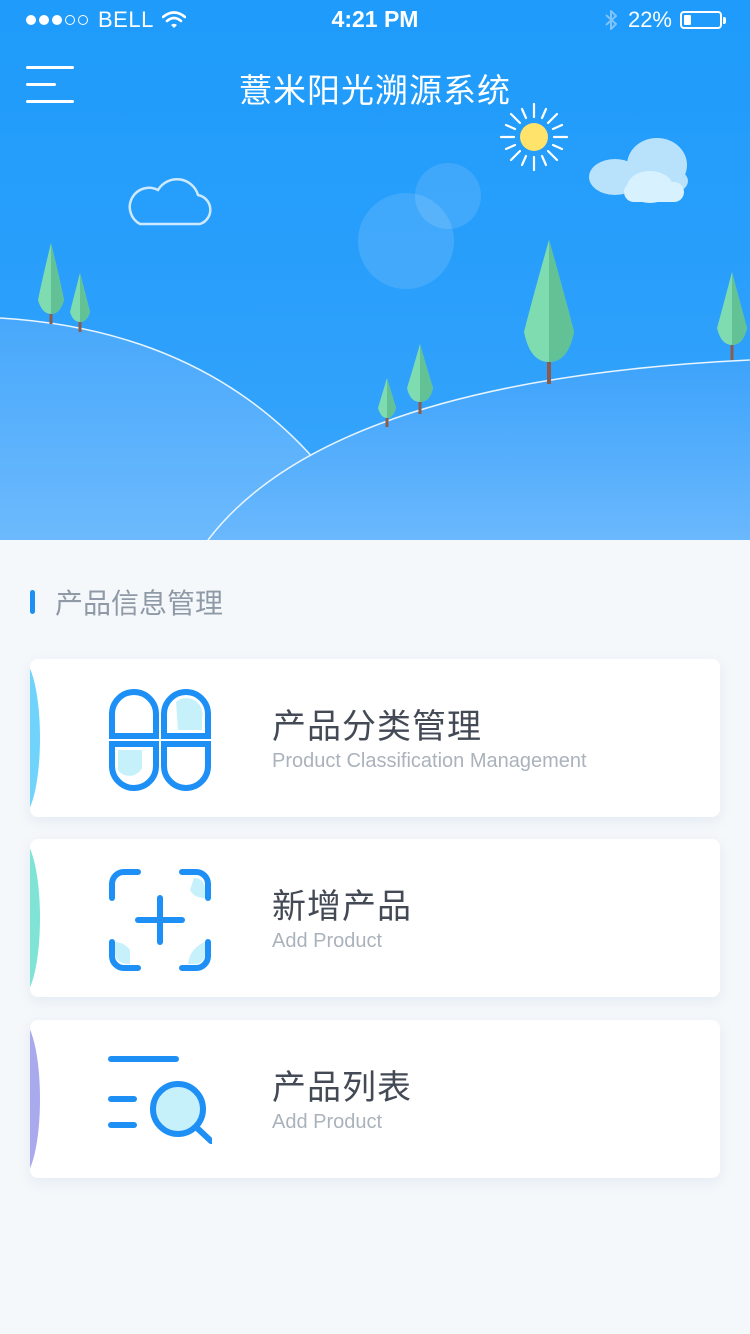 Image resolution: width=750 pixels, height=1334 pixels. Describe the element at coordinates (160, 1100) in the screenshot. I see `product-list-icon` at that location.